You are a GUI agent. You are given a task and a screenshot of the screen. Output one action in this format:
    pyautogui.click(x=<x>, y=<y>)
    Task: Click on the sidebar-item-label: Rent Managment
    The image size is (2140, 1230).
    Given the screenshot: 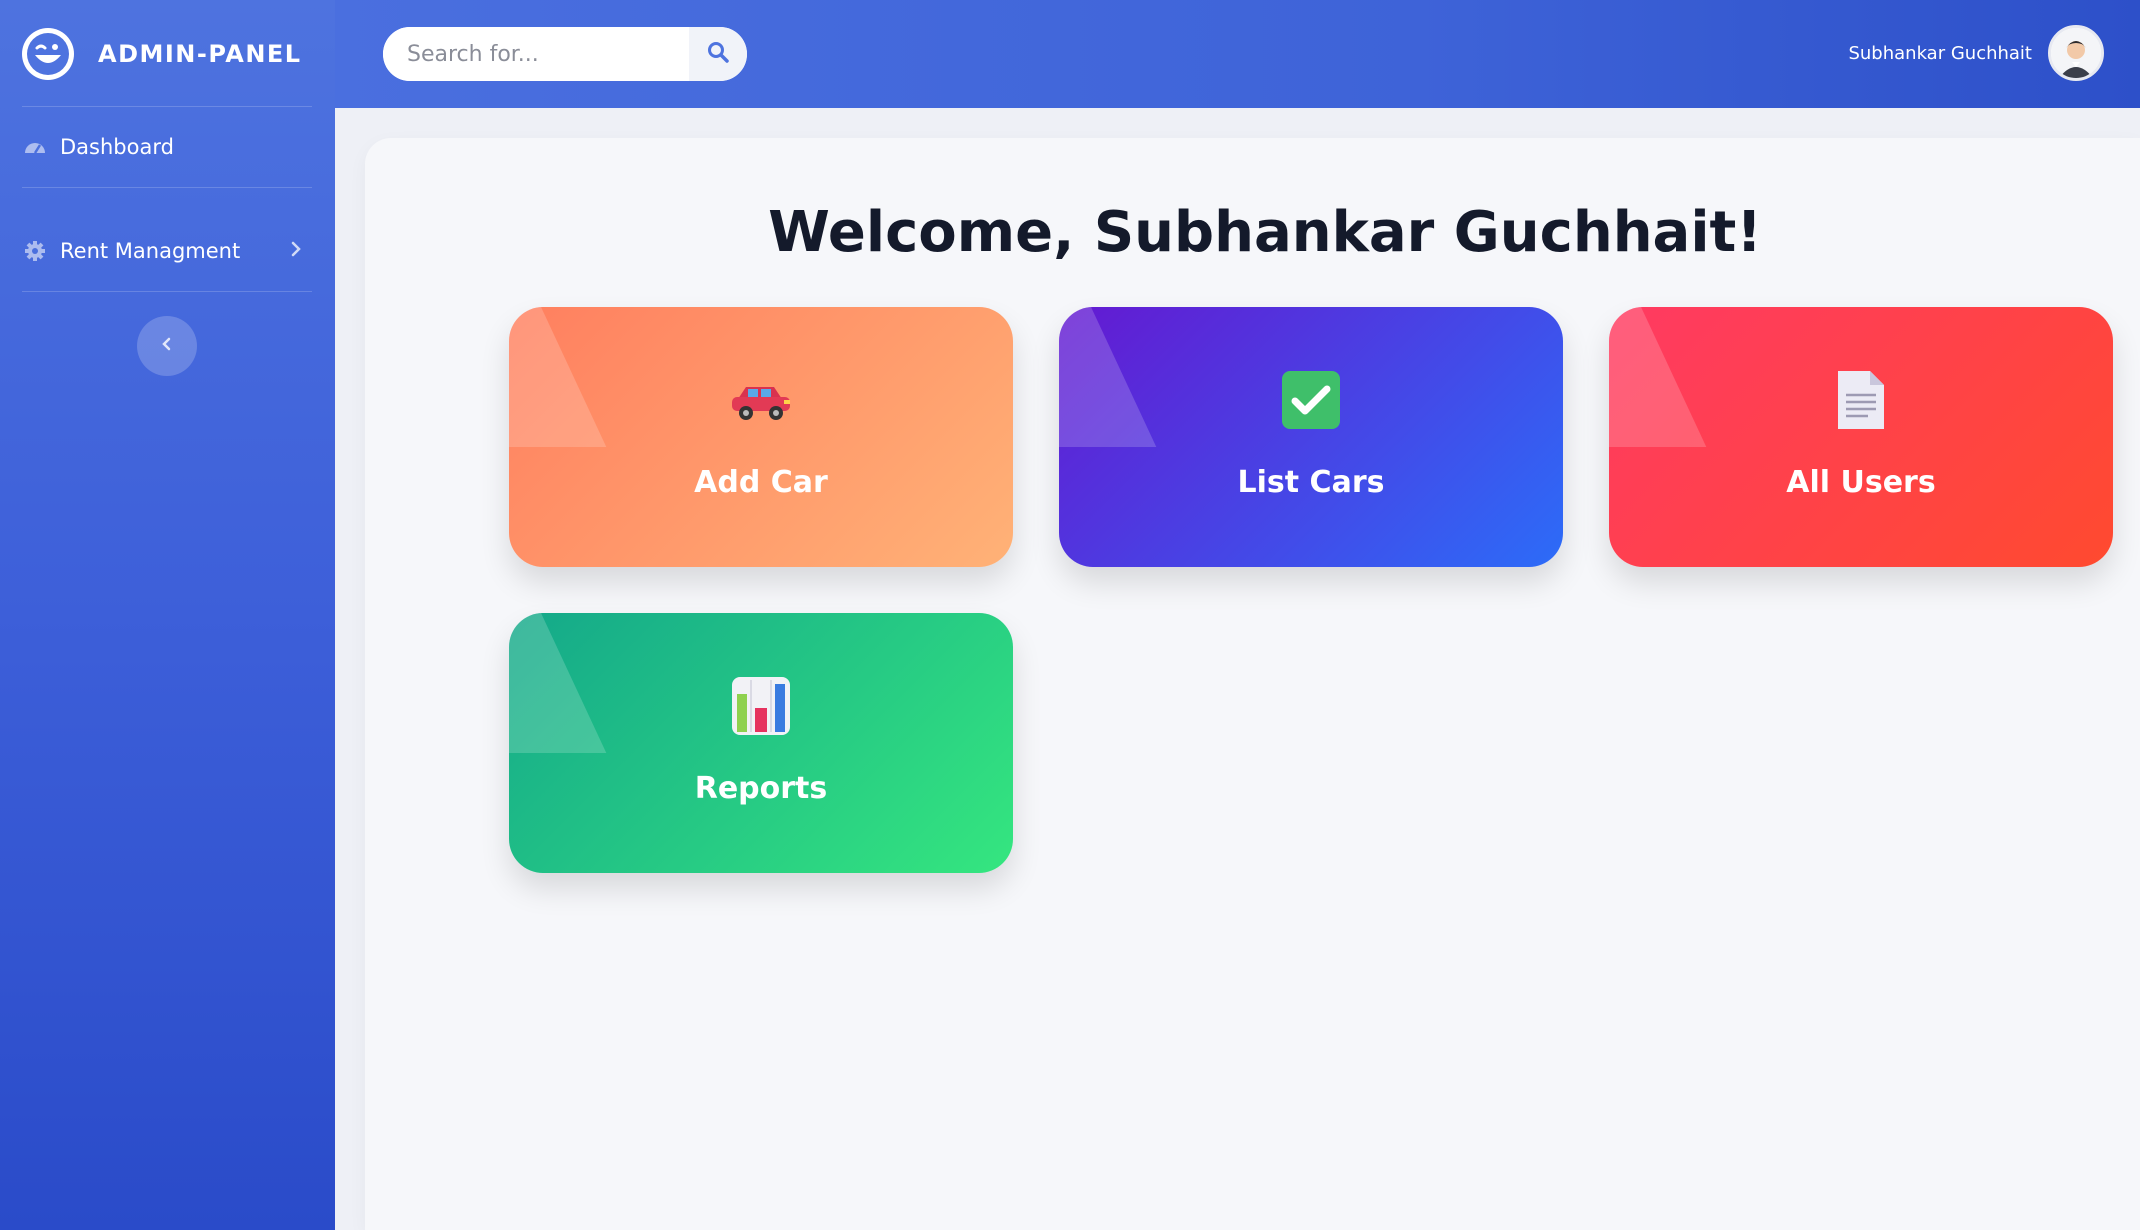 What is the action you would take?
    pyautogui.click(x=150, y=251)
    